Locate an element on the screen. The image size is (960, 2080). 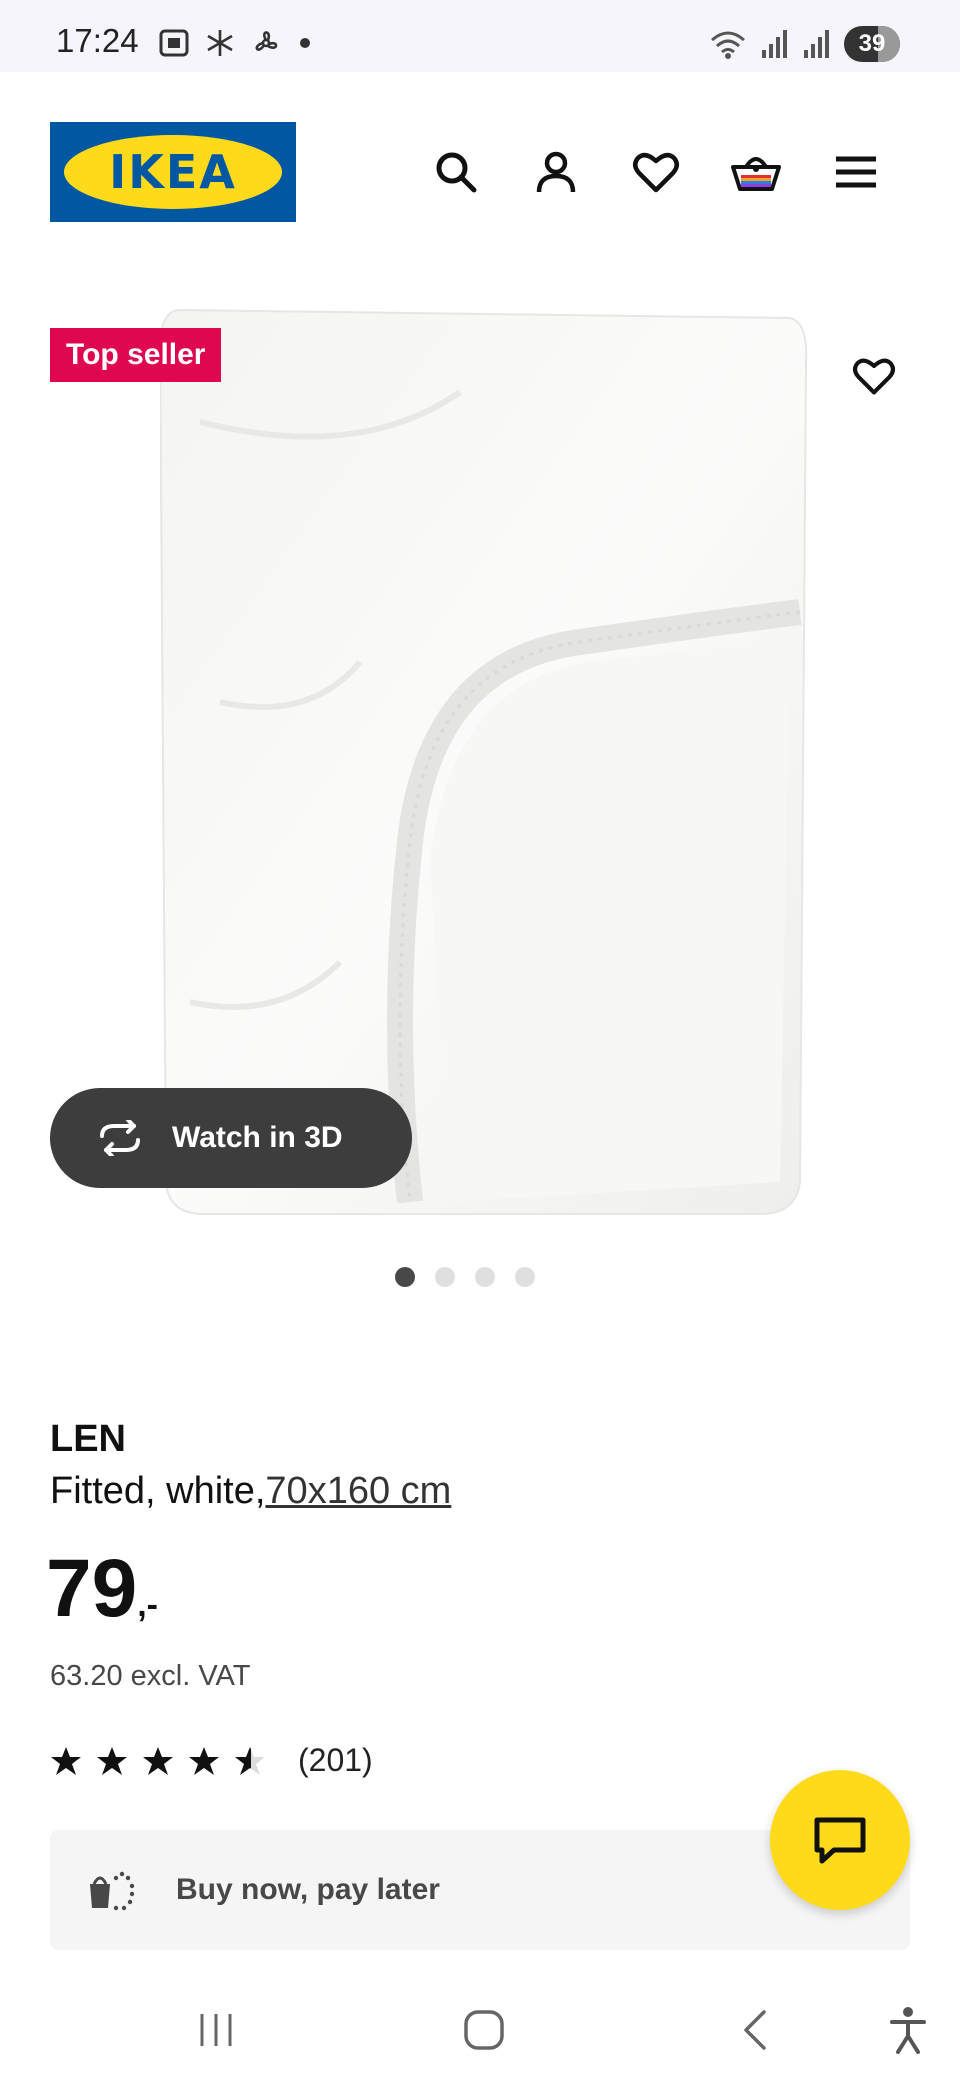
home-button is located at coordinates (484, 2030).